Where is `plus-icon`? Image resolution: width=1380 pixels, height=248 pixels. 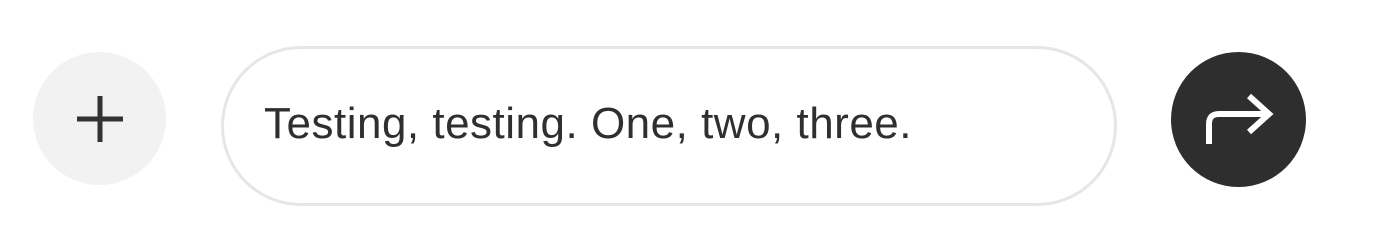 plus-icon is located at coordinates (100, 119).